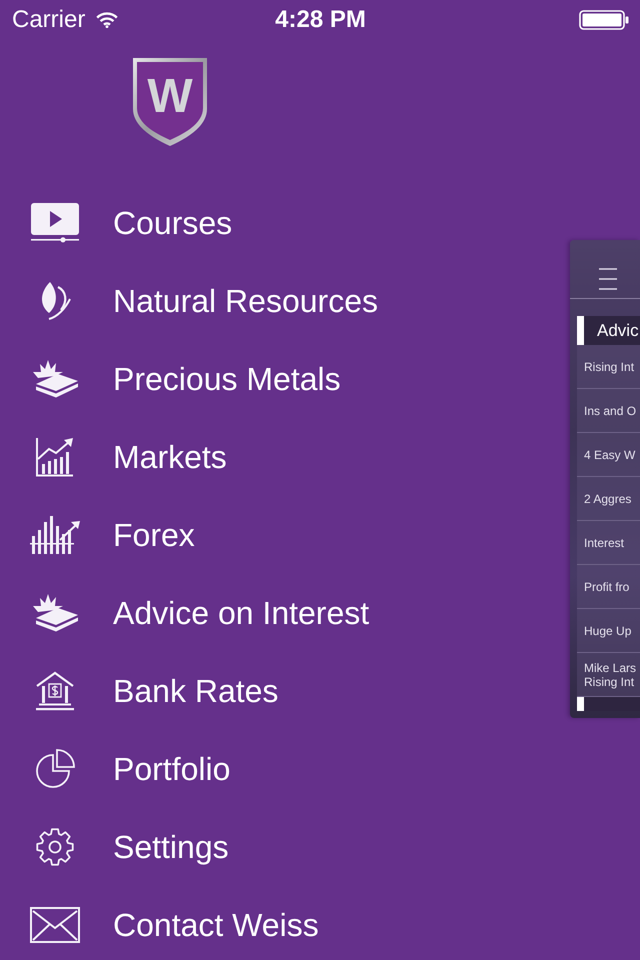 The height and width of the screenshot is (960, 640). I want to click on section-title: Advic, so click(618, 330).